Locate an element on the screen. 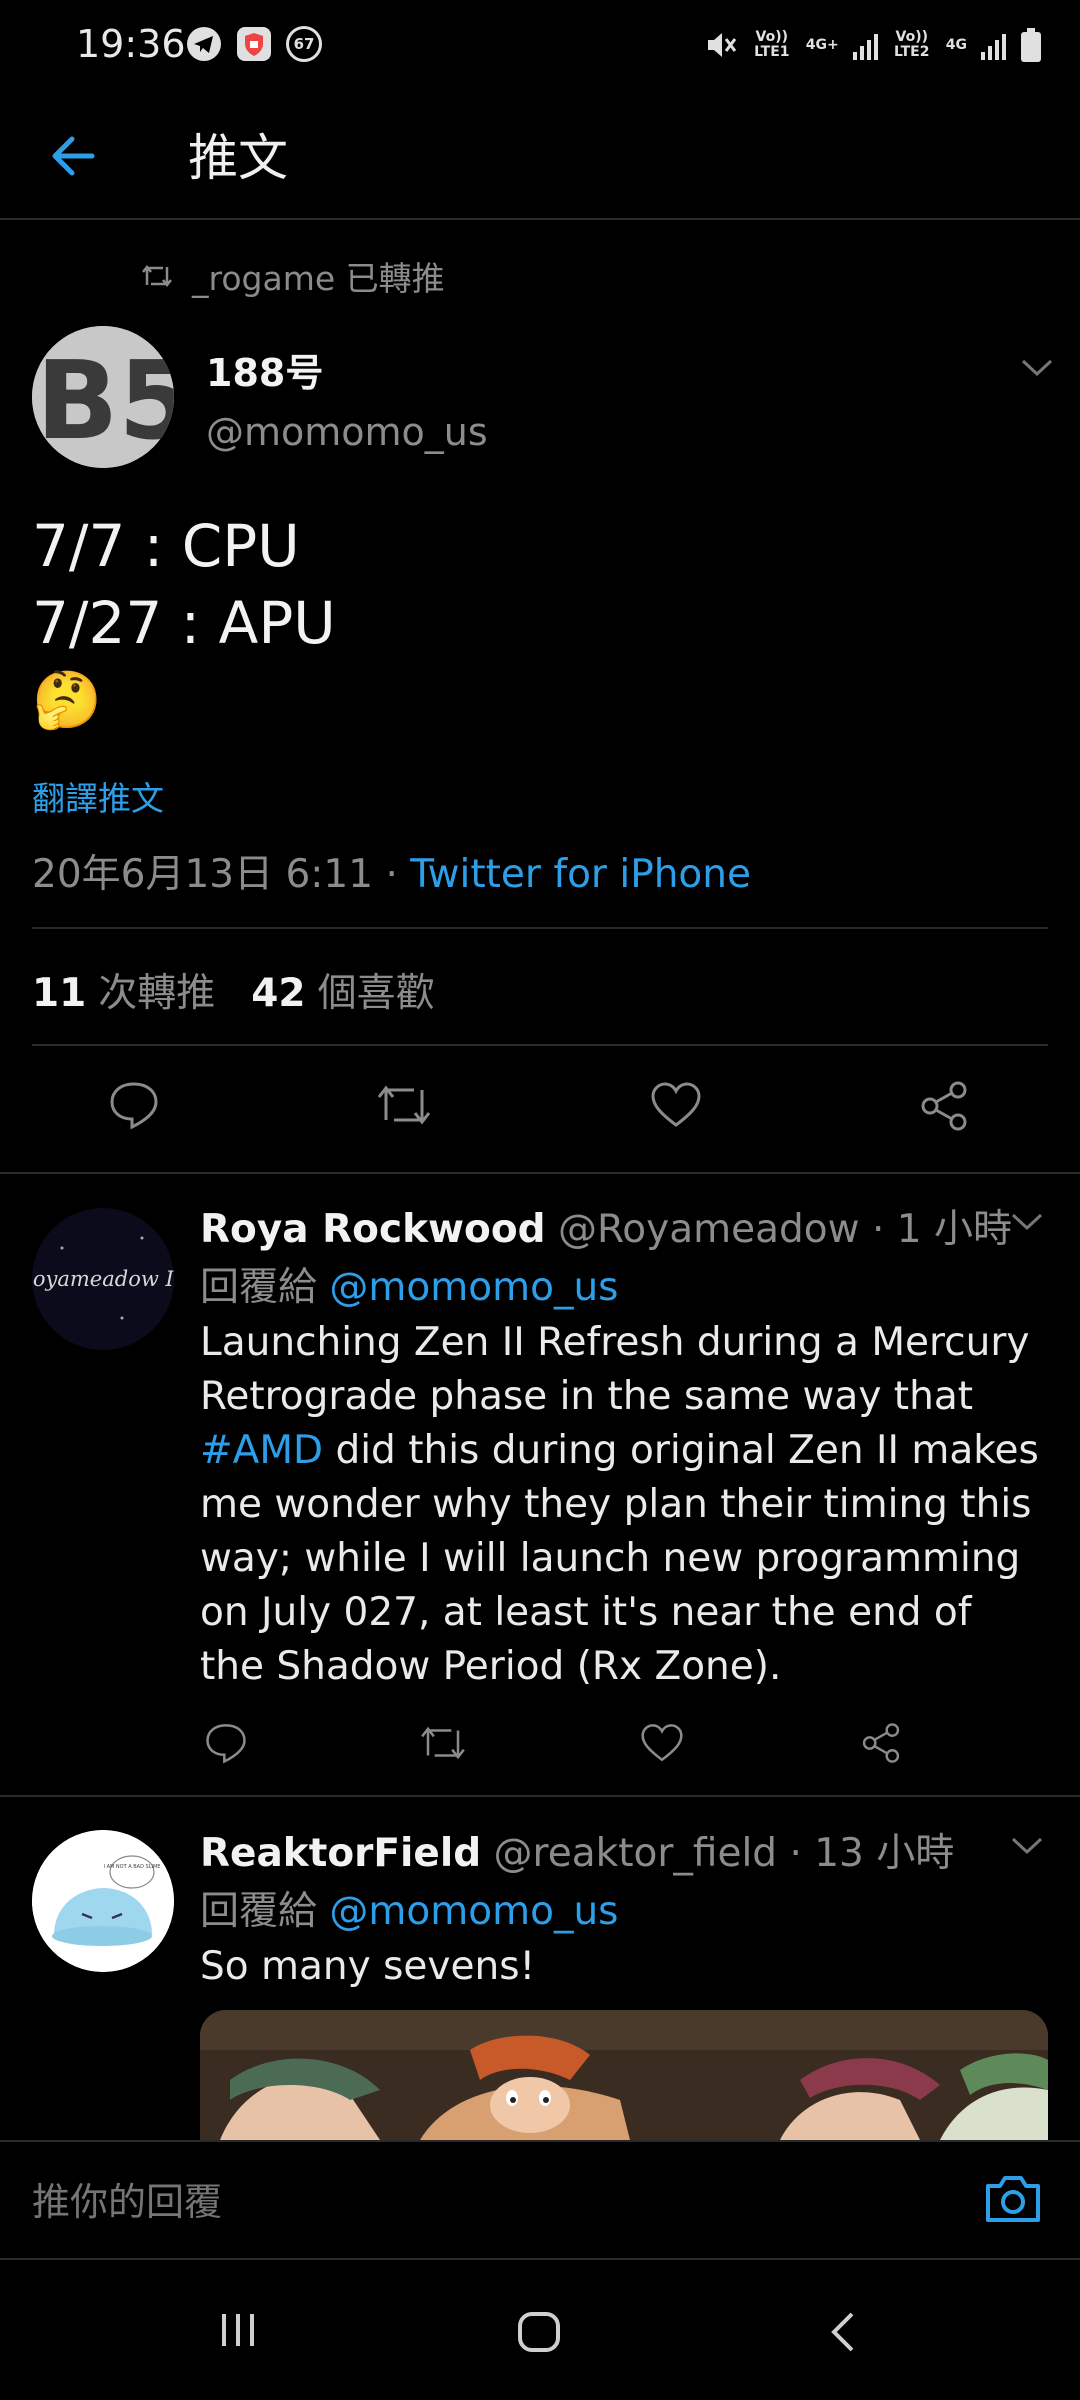 This screenshot has height=2400, width=1080. tweet-line: 7/7 : CPU is located at coordinates (166, 546).